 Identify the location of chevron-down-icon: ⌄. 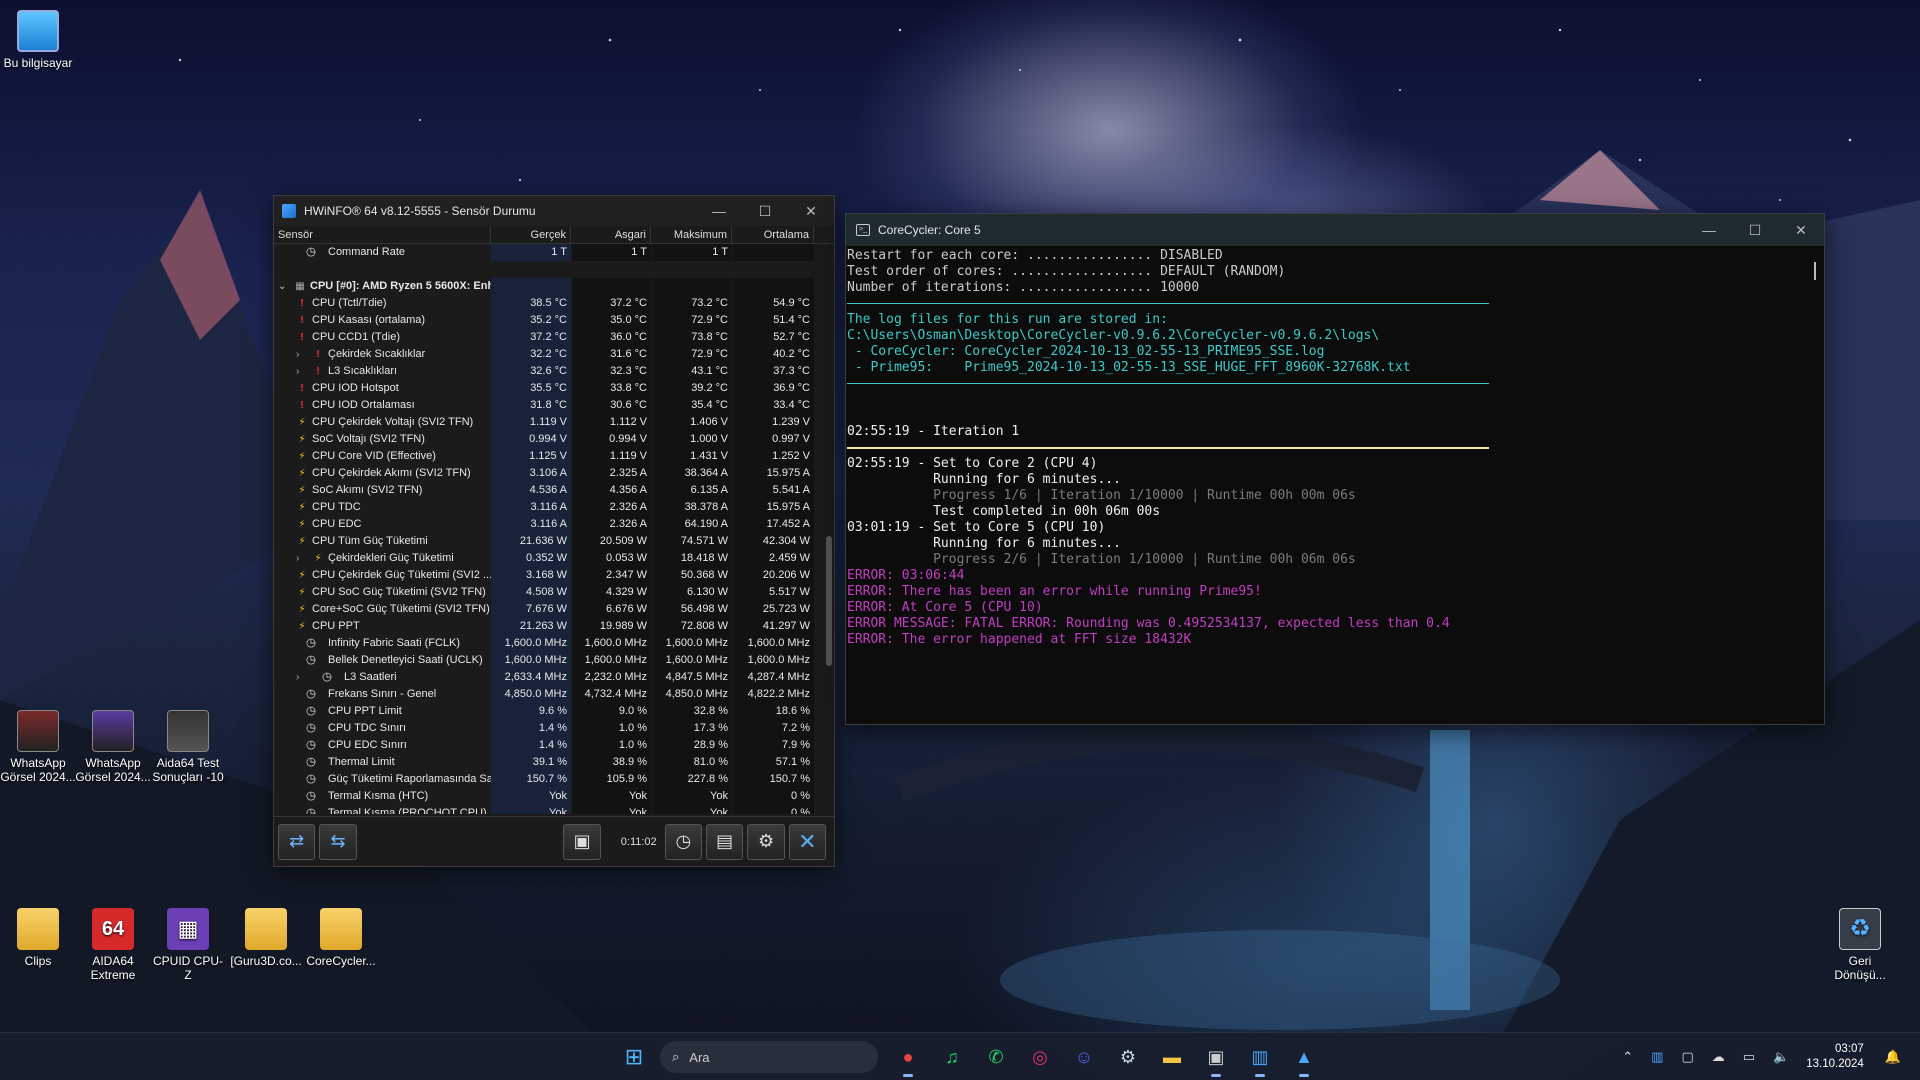
(282, 286).